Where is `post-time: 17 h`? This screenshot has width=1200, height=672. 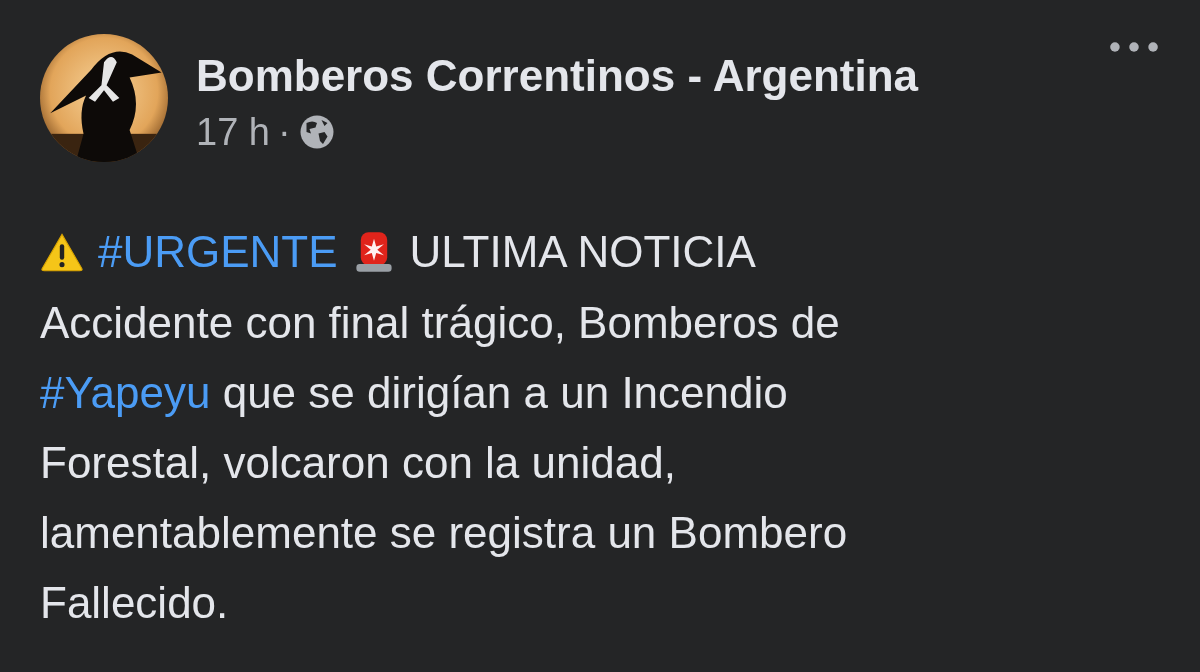 post-time: 17 h is located at coordinates (233, 132).